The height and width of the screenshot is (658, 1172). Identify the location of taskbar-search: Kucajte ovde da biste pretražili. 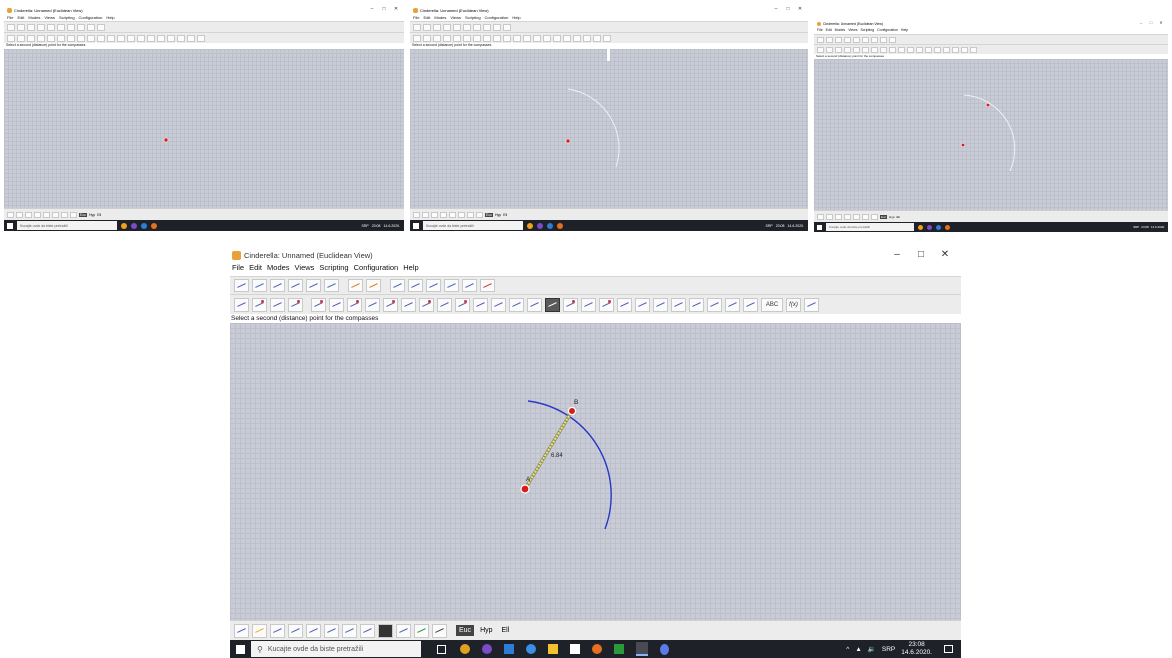
(870, 227).